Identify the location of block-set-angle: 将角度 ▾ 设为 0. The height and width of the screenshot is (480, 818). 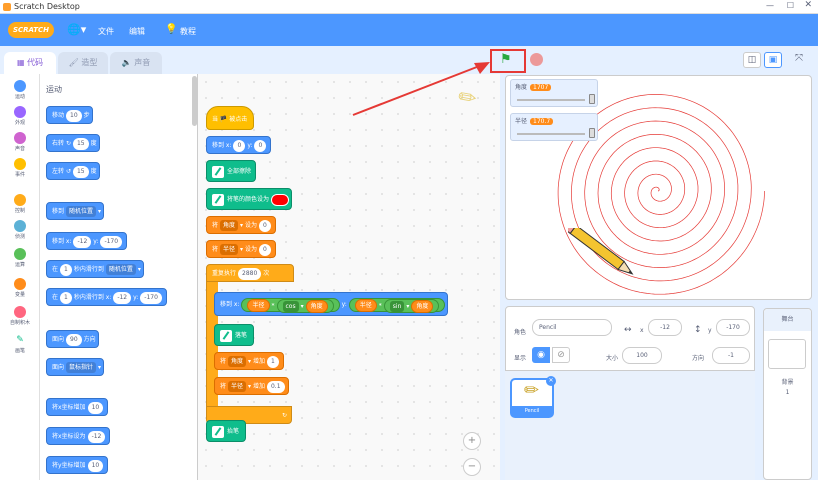
(241, 225).